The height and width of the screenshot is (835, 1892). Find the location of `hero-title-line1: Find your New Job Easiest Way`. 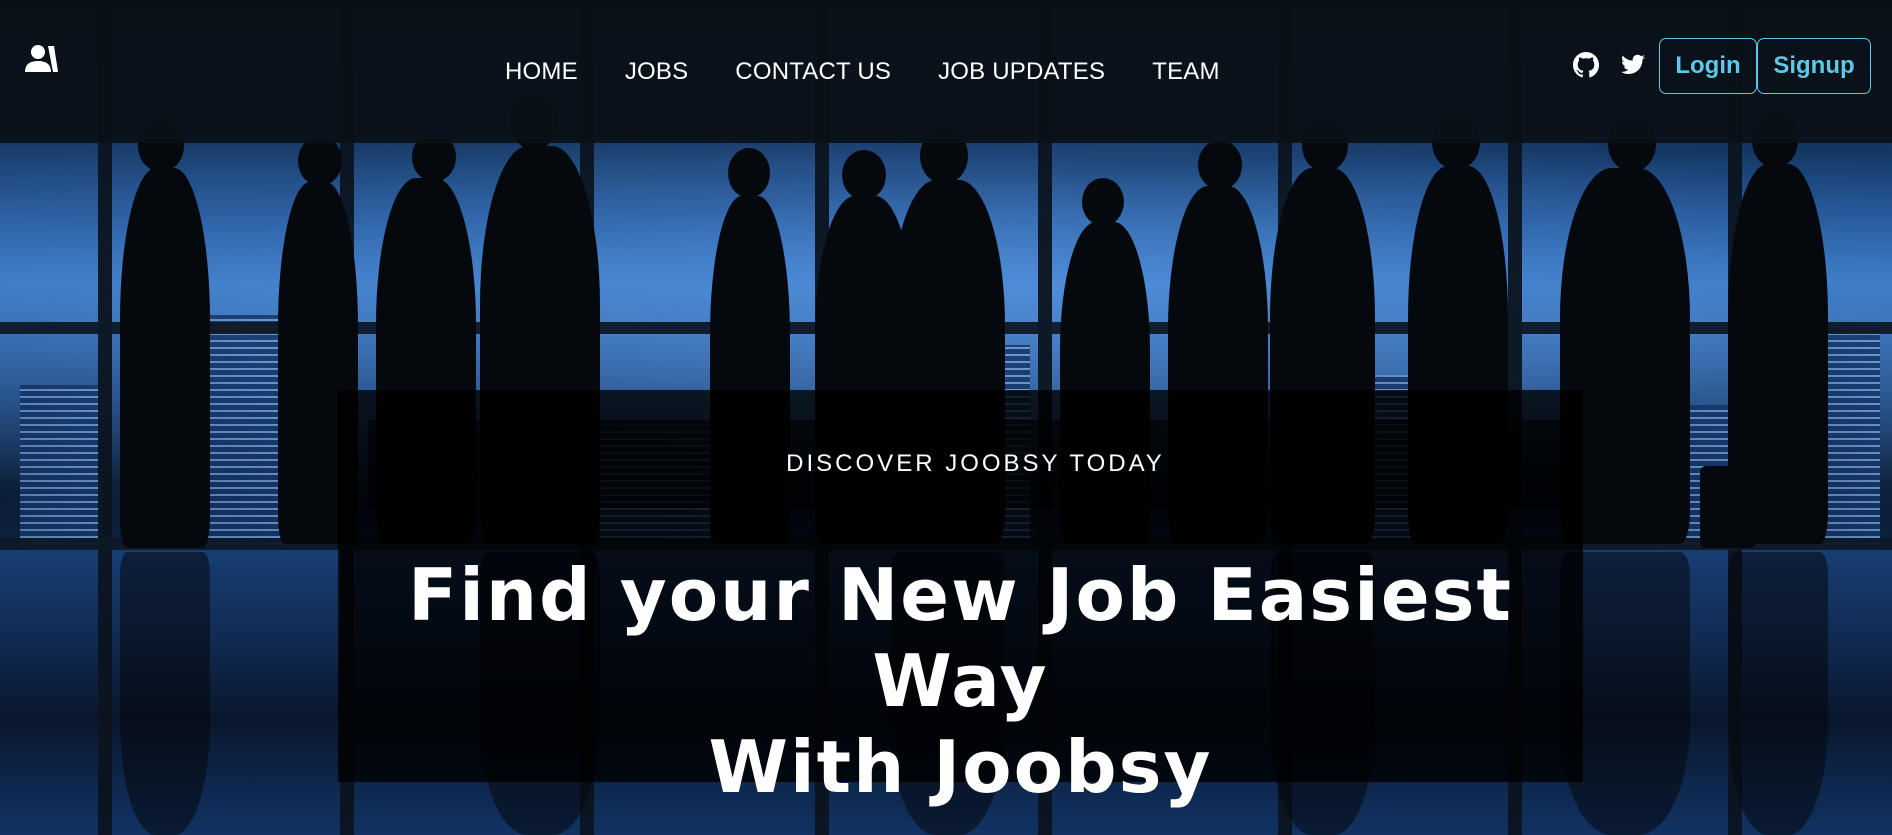

hero-title-line1: Find your New Job Easiest Way is located at coordinates (960, 638).